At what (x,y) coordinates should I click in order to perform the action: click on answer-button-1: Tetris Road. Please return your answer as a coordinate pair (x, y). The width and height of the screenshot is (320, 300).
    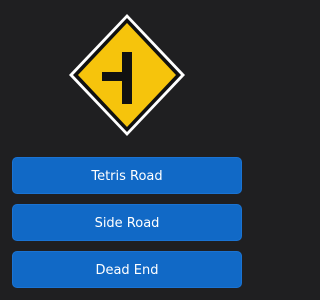
    Looking at the image, I should click on (127, 175).